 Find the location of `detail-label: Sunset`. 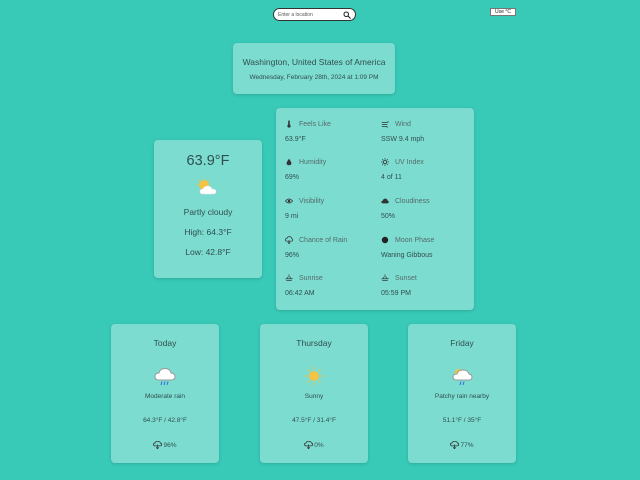

detail-label: Sunset is located at coordinates (406, 278).